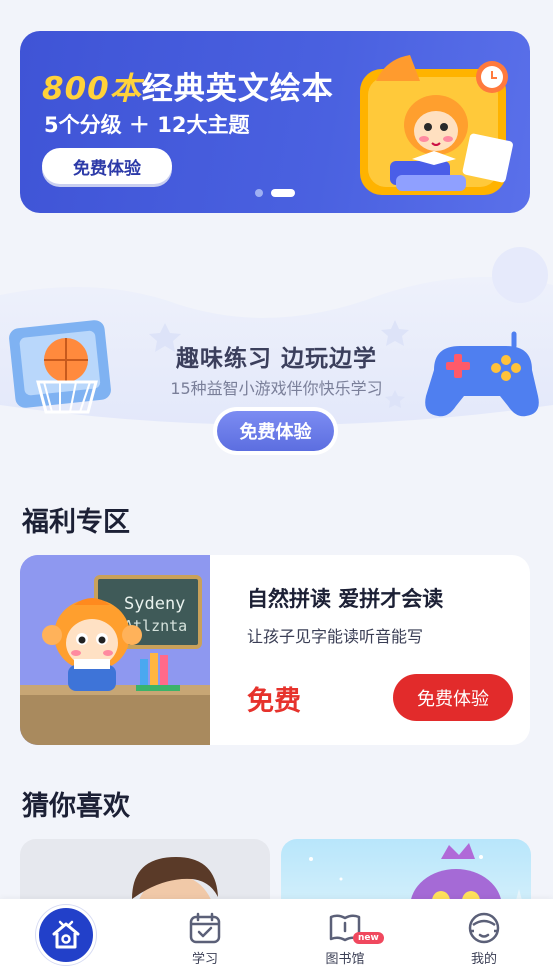  I want to click on monkey-reading-illustration, so click(436, 125).